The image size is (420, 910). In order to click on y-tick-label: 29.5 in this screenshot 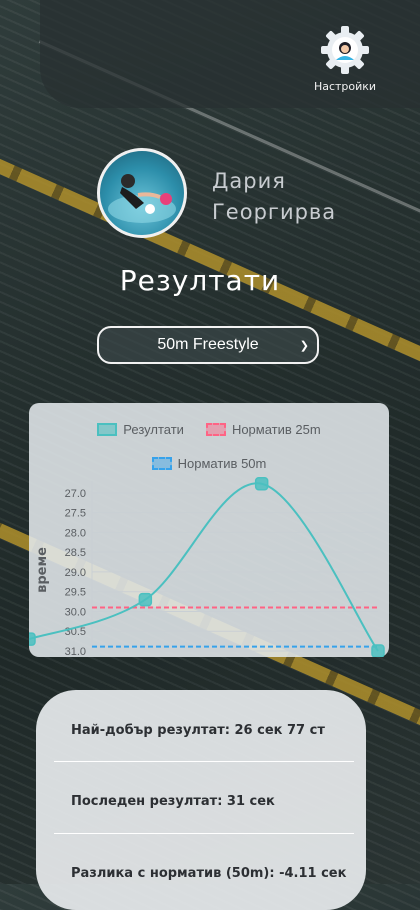, I will do `click(75, 593)`.